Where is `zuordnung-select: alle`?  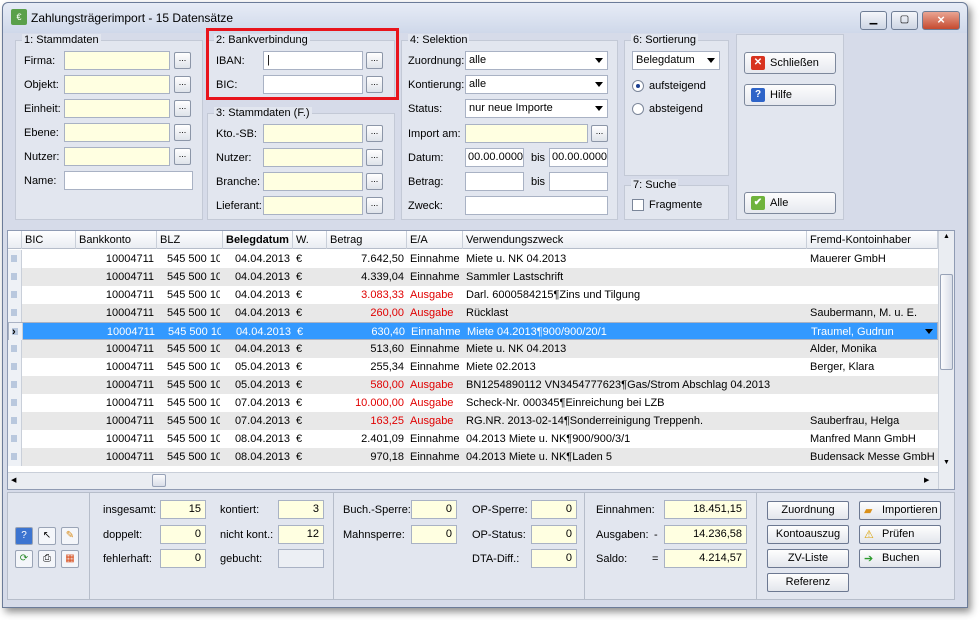
zuordnung-select: alle is located at coordinates (536, 60).